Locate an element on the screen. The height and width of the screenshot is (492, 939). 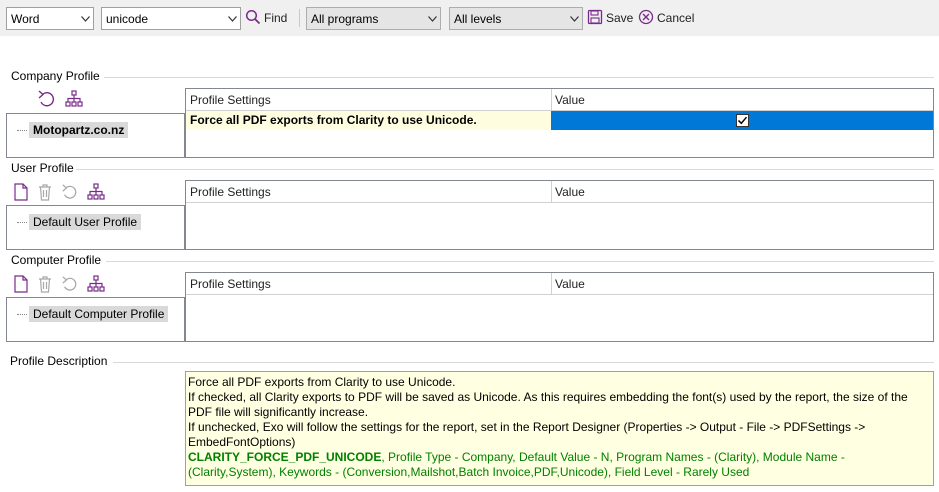
search-mode-dropdown: Word is located at coordinates (50, 18).